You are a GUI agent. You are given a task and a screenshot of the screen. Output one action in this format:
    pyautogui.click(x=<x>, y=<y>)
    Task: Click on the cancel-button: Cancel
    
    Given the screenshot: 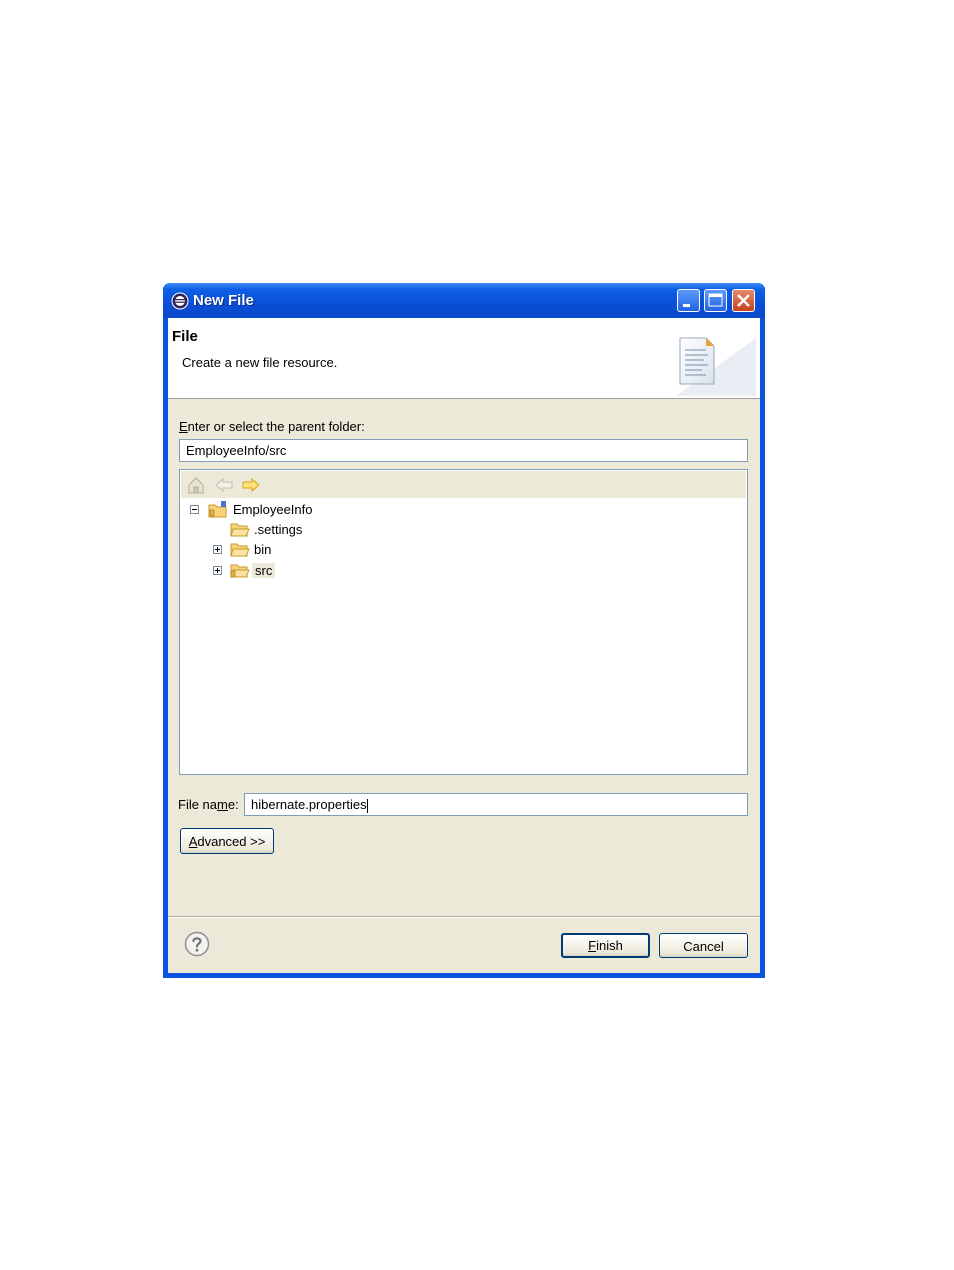 What is the action you would take?
    pyautogui.click(x=703, y=945)
    